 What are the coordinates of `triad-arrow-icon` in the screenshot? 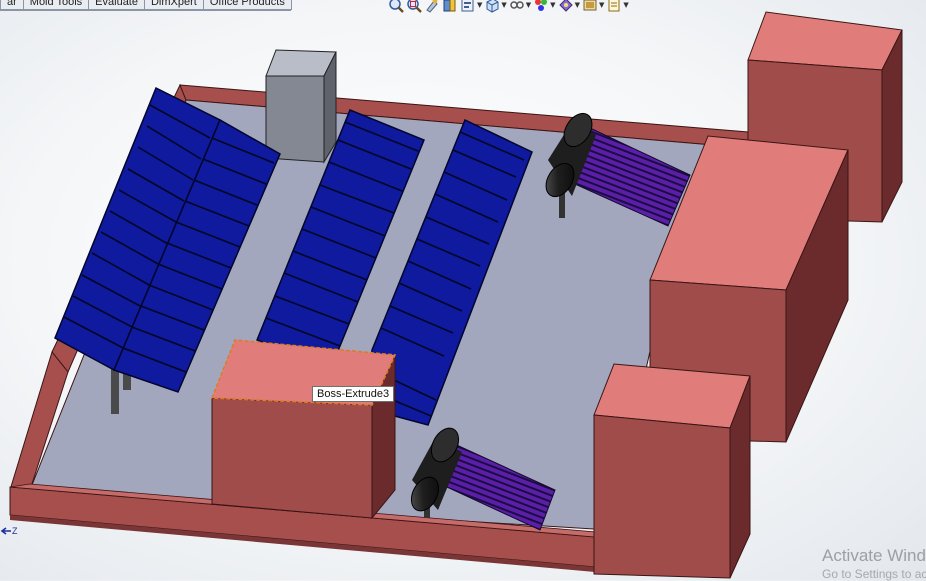 It's located at (5, 531).